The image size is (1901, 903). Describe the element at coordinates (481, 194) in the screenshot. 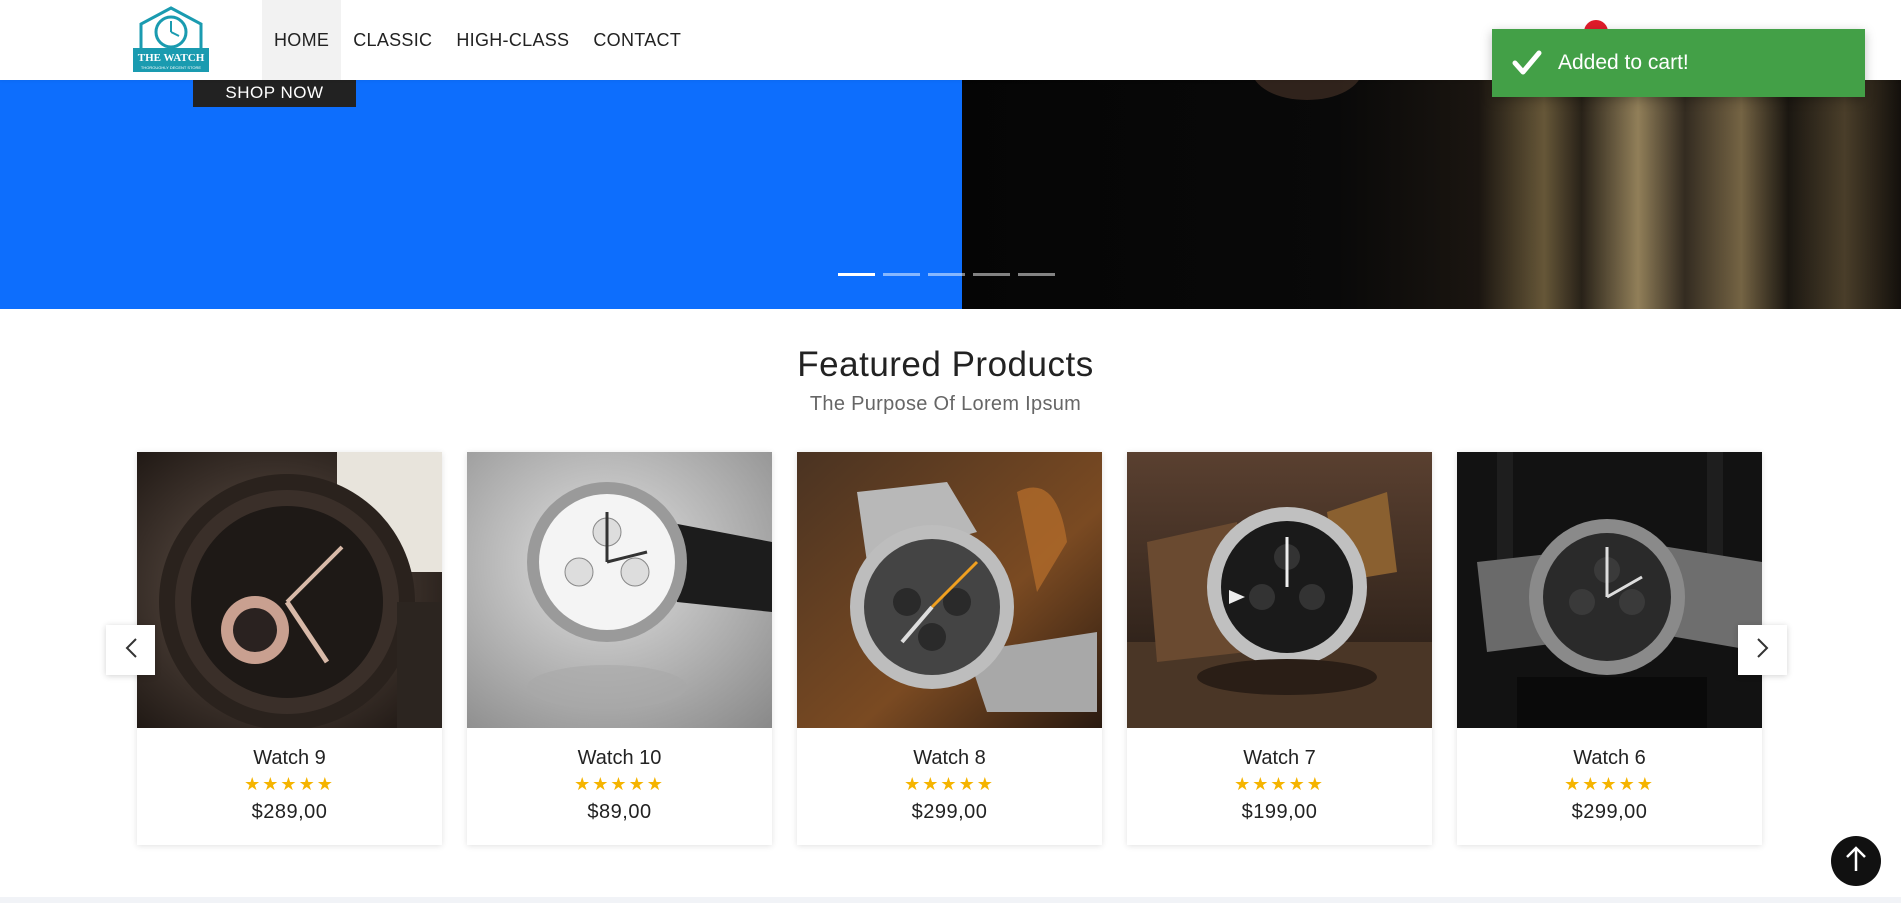

I see `hero-panel: SHOP NOW` at that location.